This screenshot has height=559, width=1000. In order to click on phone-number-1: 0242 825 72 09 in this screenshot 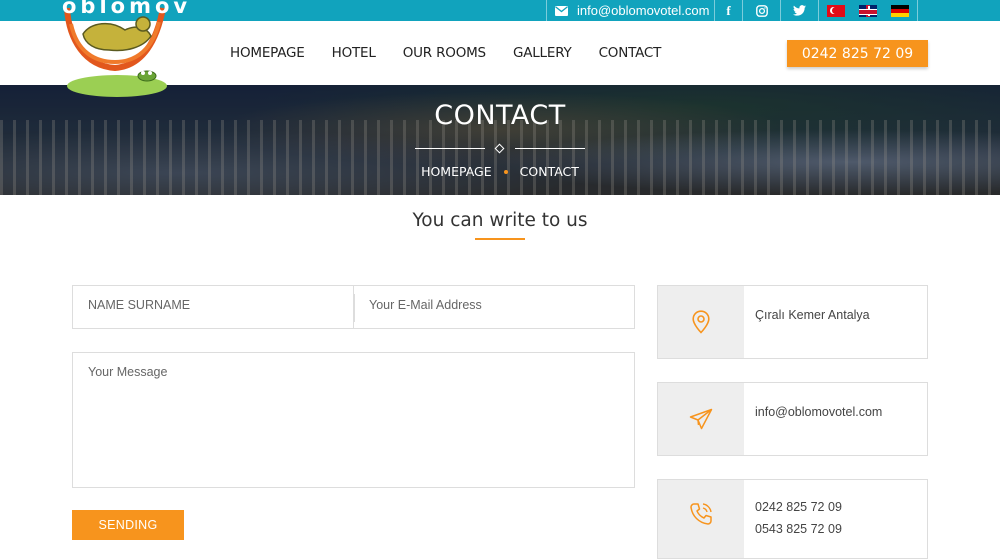, I will do `click(798, 507)`.